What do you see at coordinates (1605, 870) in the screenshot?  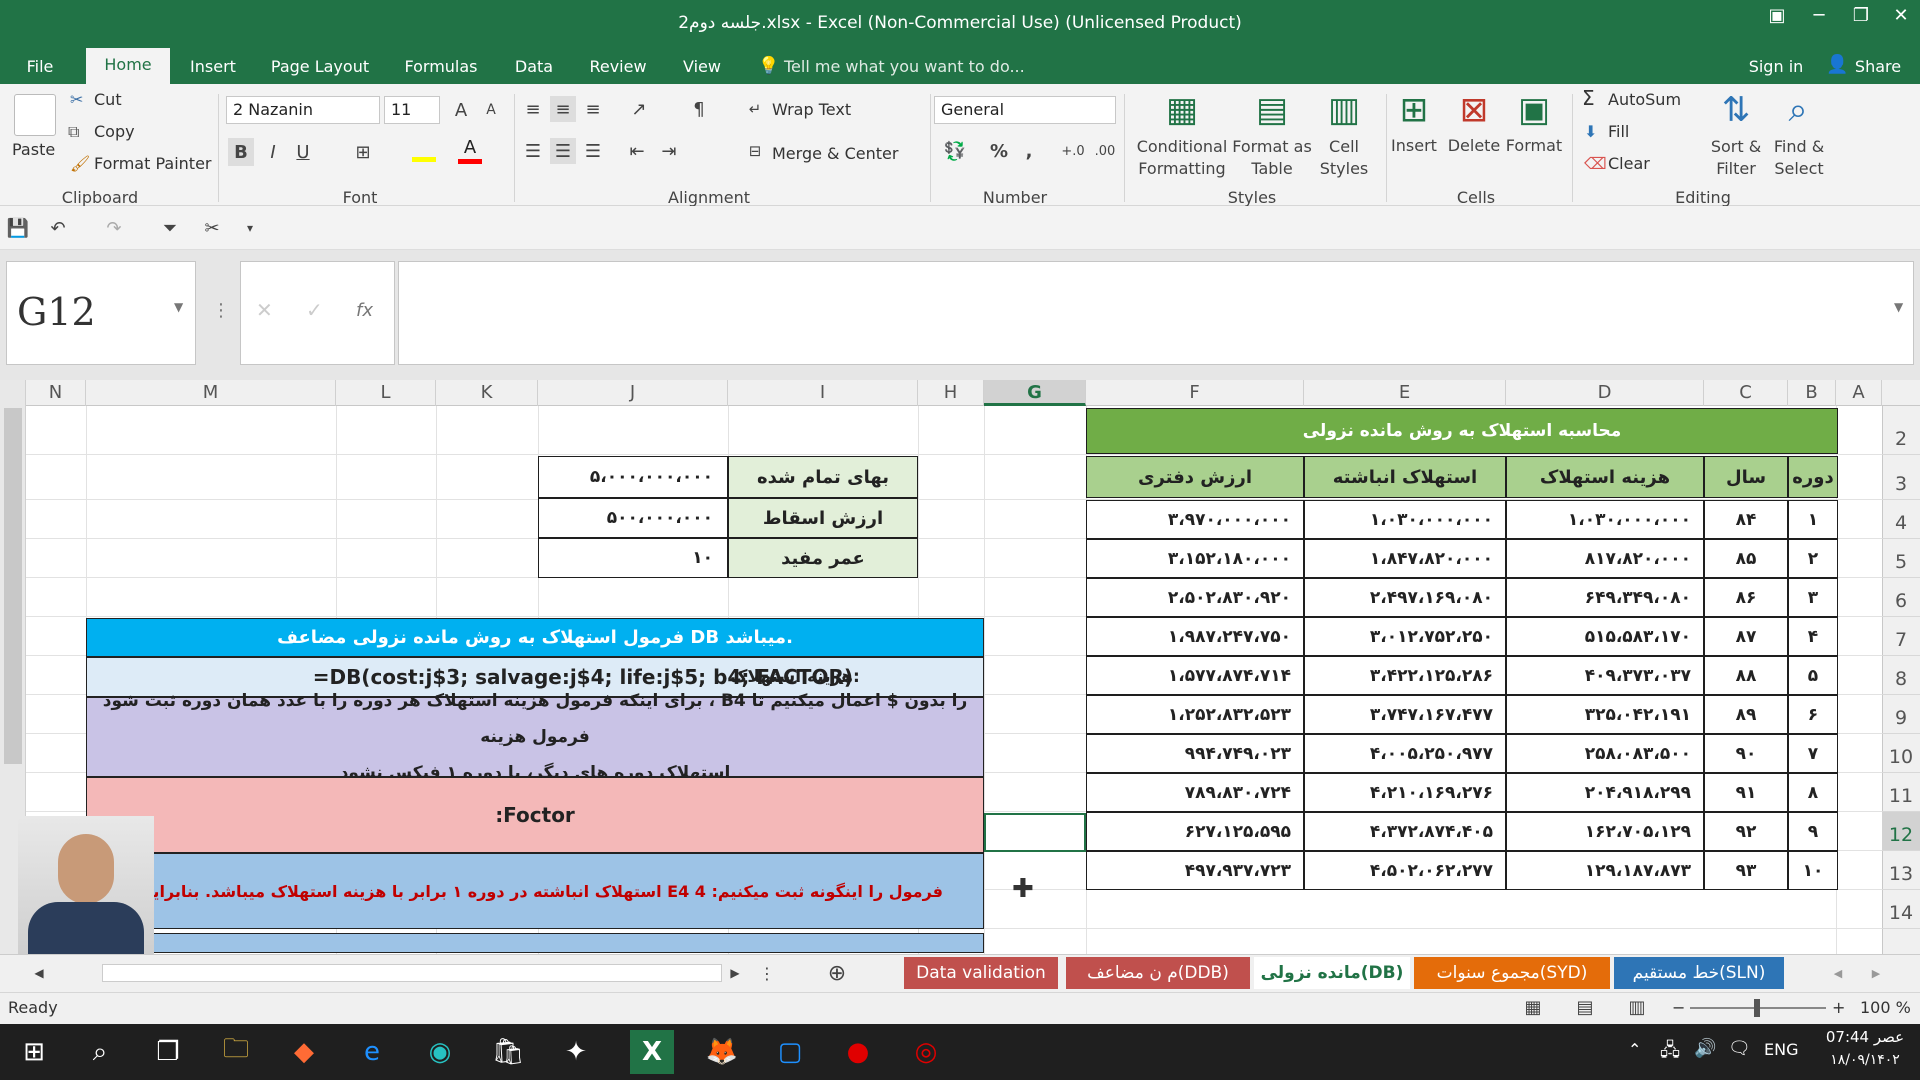 I see `cell-expense: ۱۲۹،۱۸۷،۸۷۳` at bounding box center [1605, 870].